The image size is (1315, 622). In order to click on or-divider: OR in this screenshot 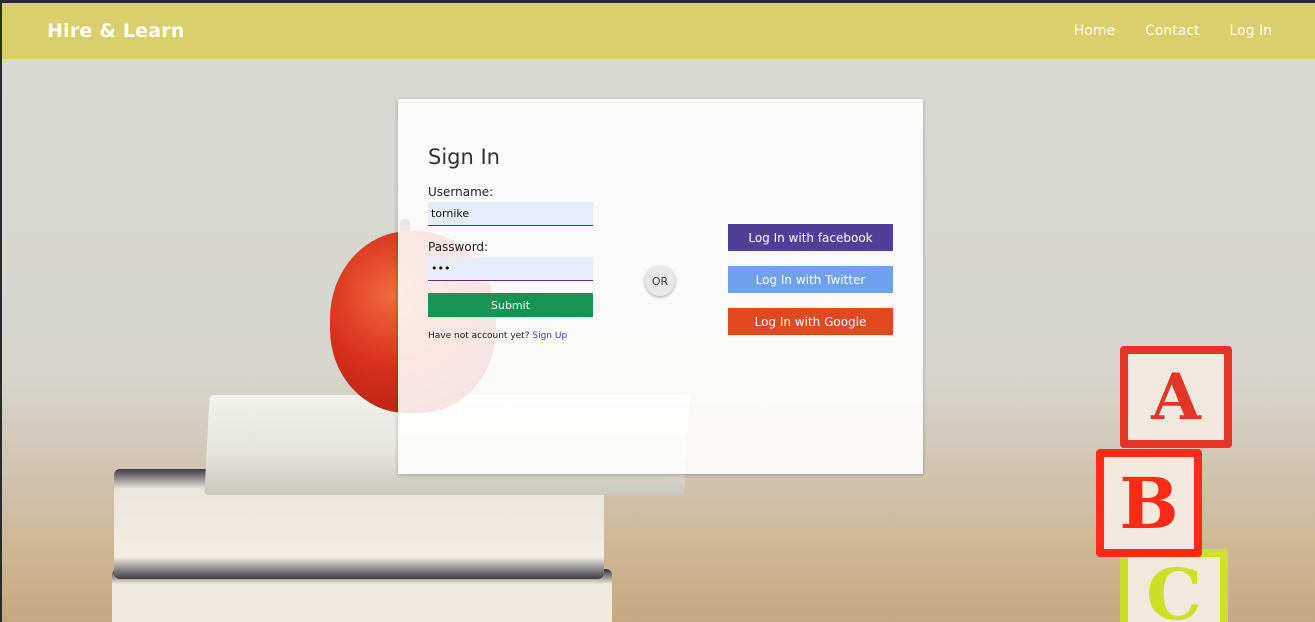, I will do `click(660, 281)`.